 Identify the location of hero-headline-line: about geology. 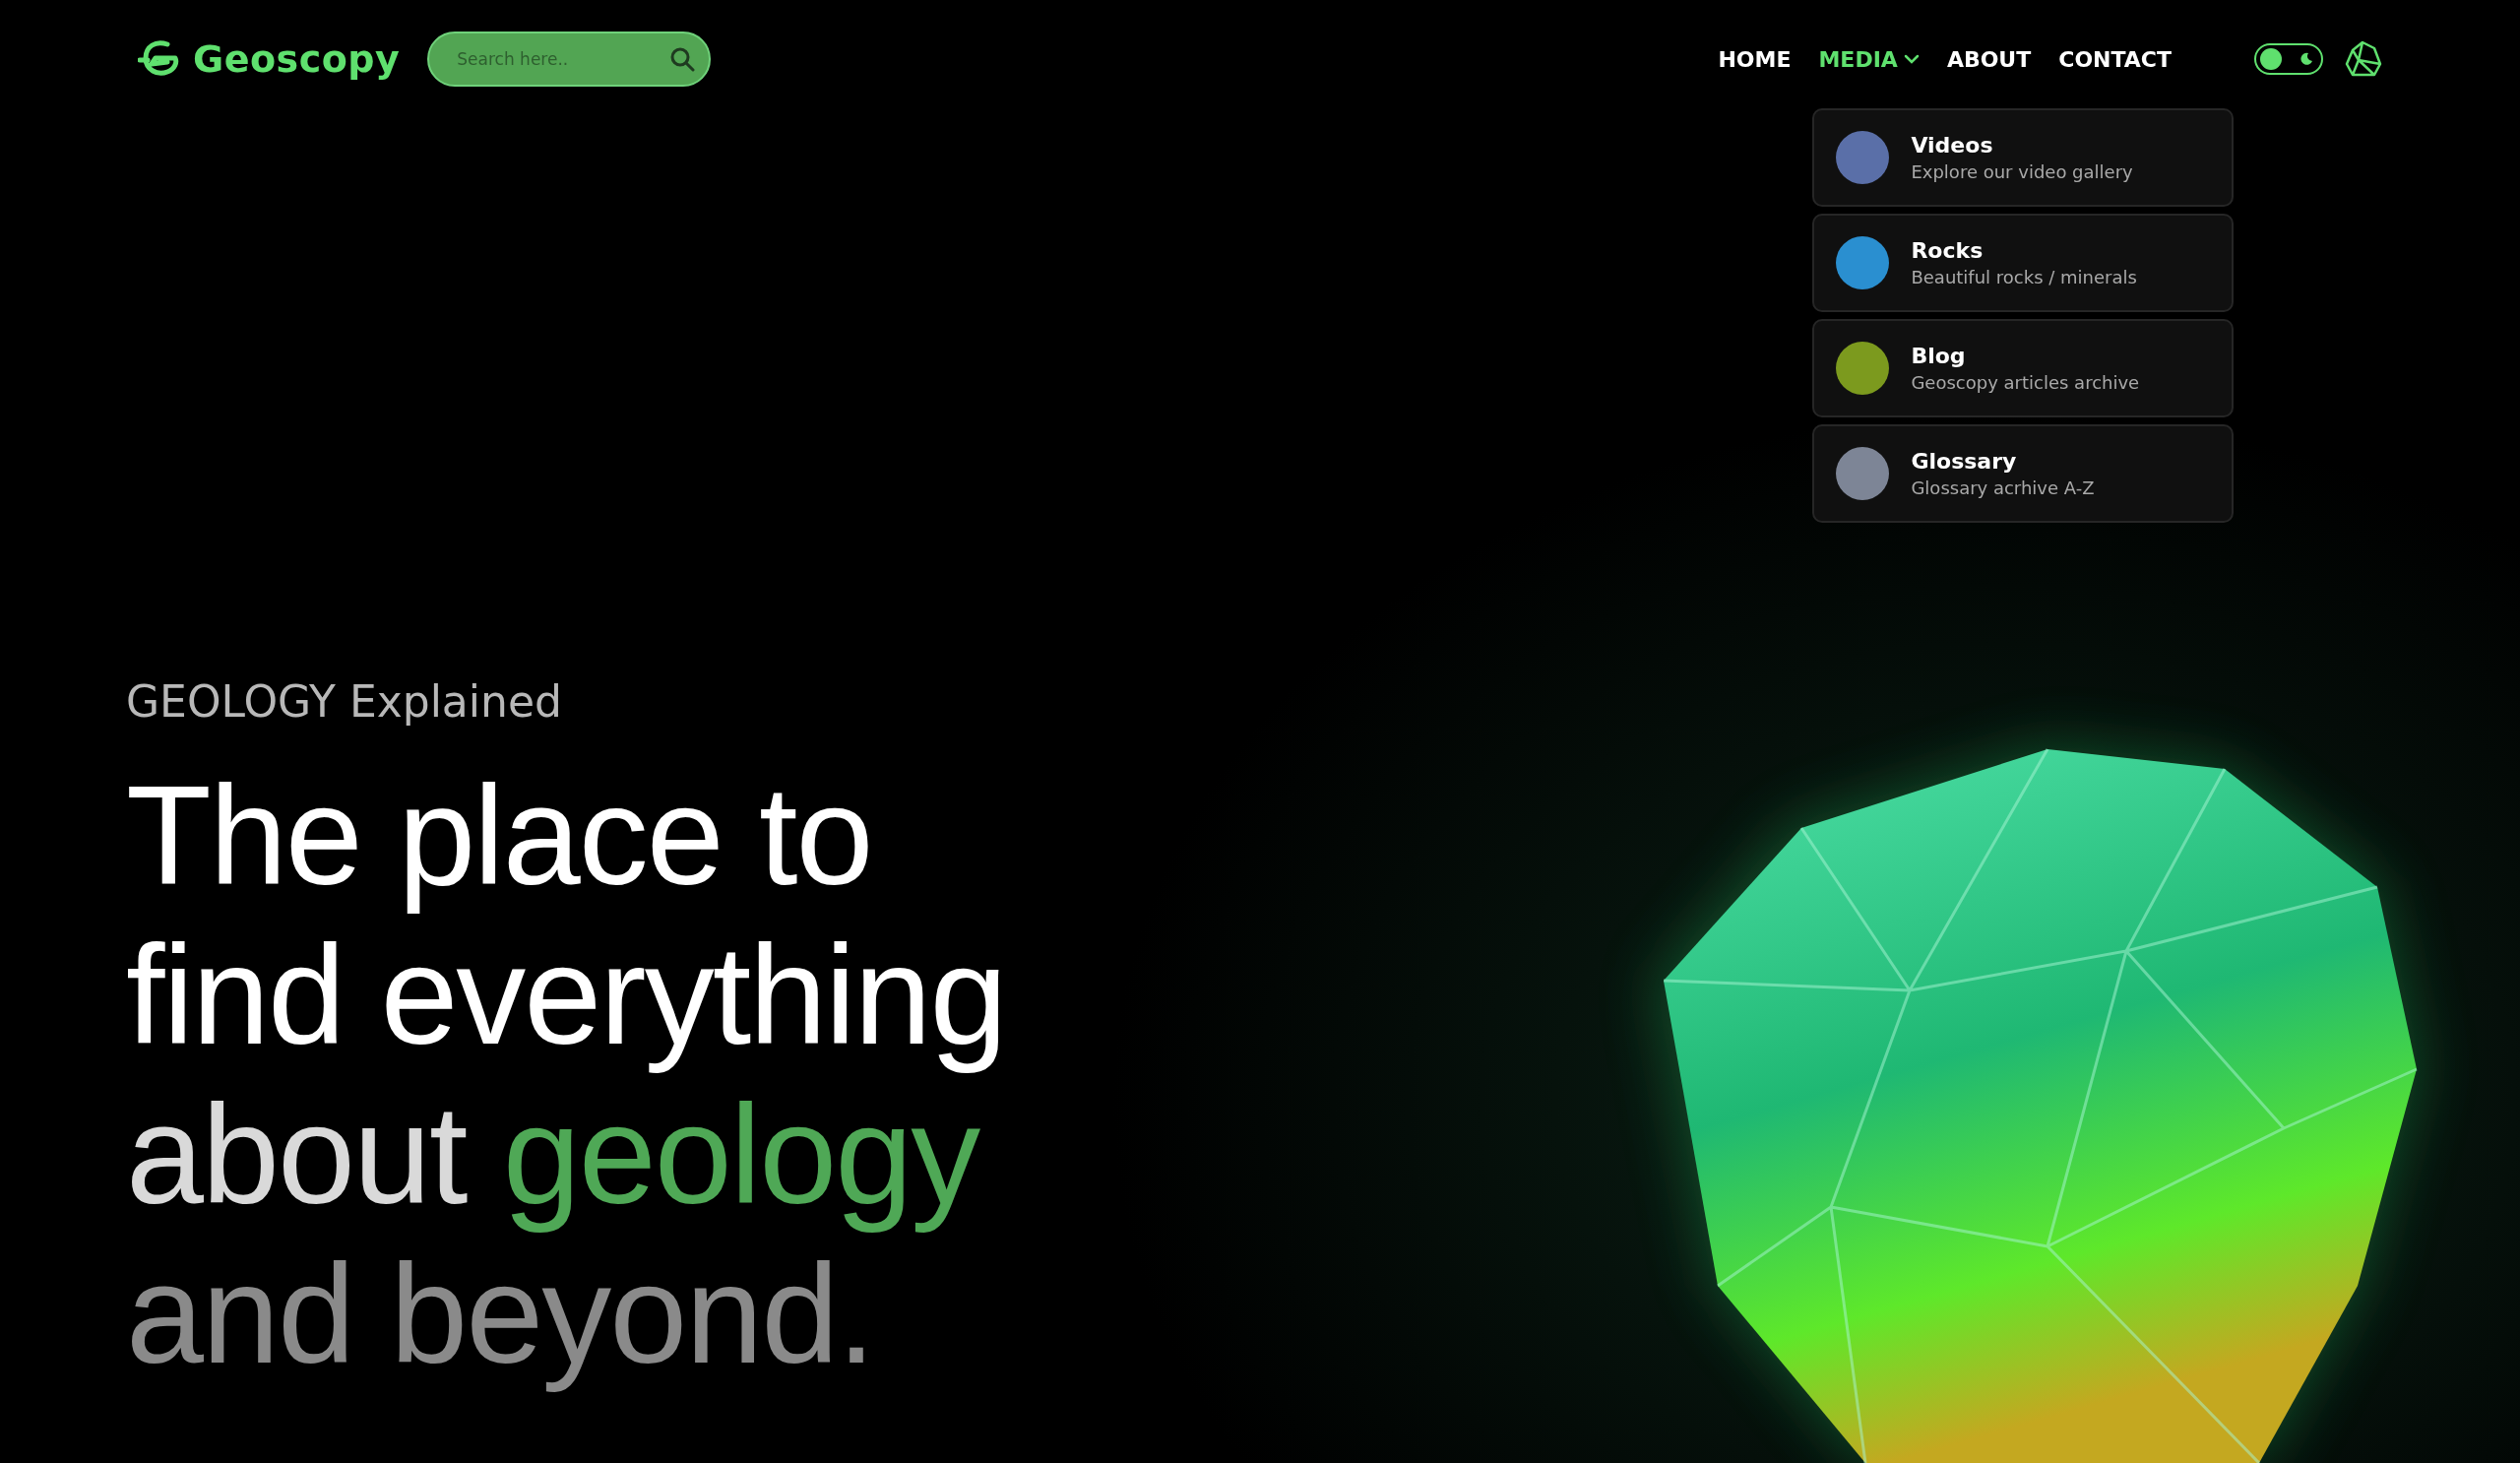
(553, 1155).